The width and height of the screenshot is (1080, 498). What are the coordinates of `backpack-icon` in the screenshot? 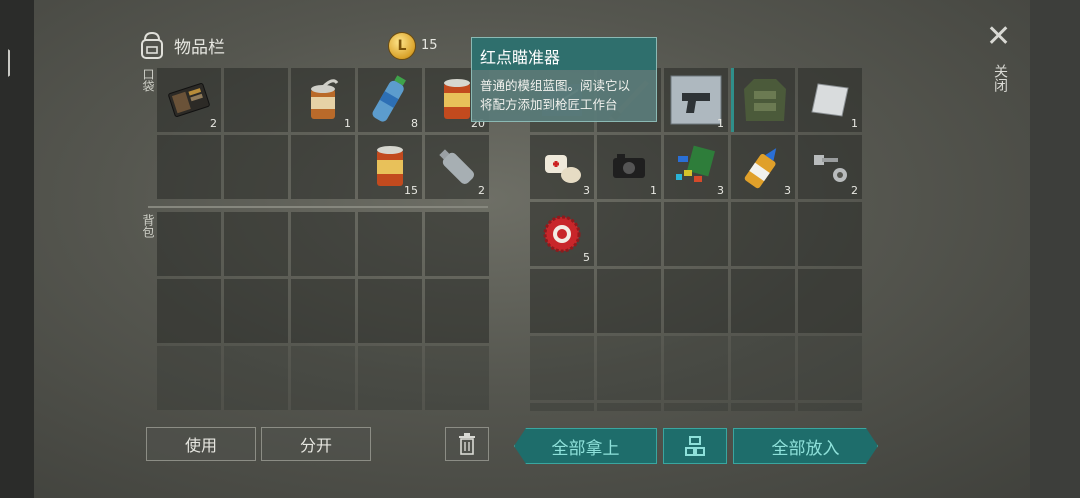 It's located at (152, 45).